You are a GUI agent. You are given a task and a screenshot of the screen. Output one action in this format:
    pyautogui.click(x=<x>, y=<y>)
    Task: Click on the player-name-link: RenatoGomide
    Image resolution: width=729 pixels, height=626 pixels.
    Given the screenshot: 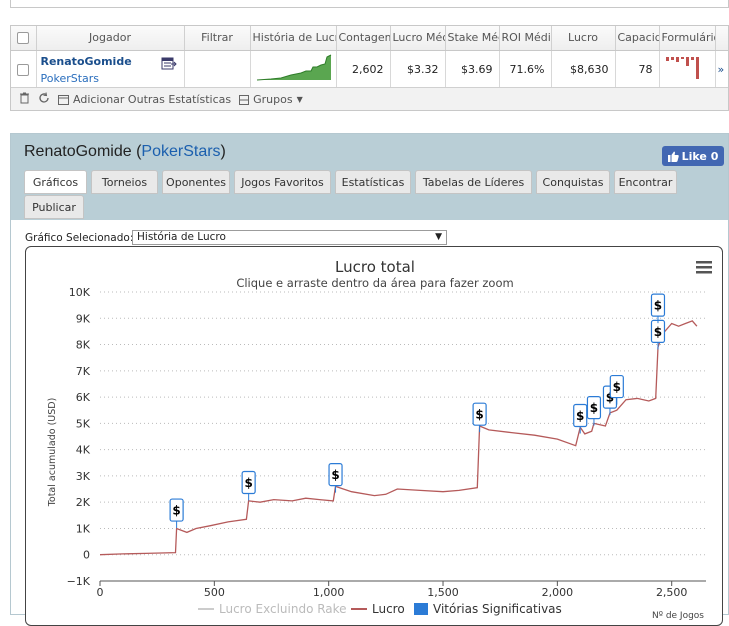 What is the action you would take?
    pyautogui.click(x=109, y=61)
    